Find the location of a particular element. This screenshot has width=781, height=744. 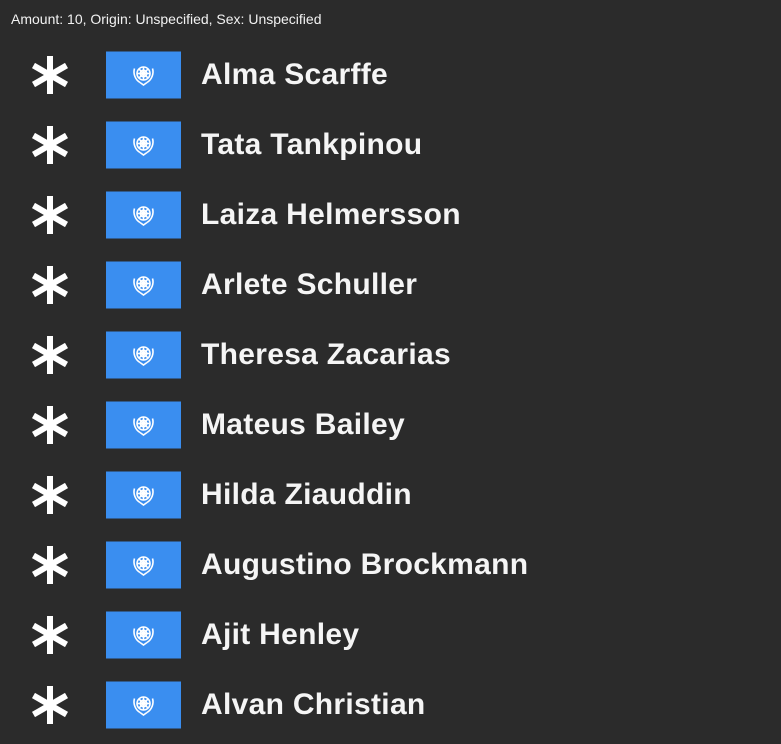

person-name: Tata Tankpinou is located at coordinates (312, 144).